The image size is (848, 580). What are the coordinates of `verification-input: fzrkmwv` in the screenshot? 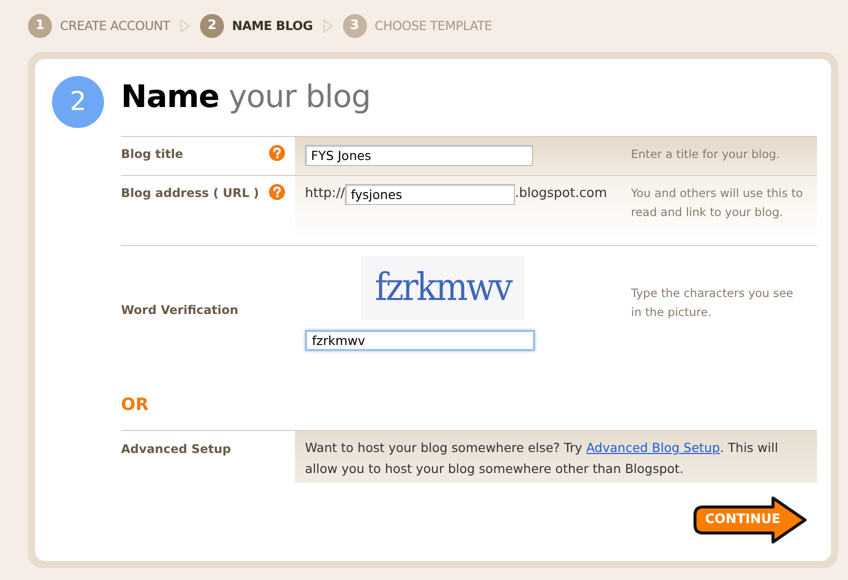 It's located at (420, 340).